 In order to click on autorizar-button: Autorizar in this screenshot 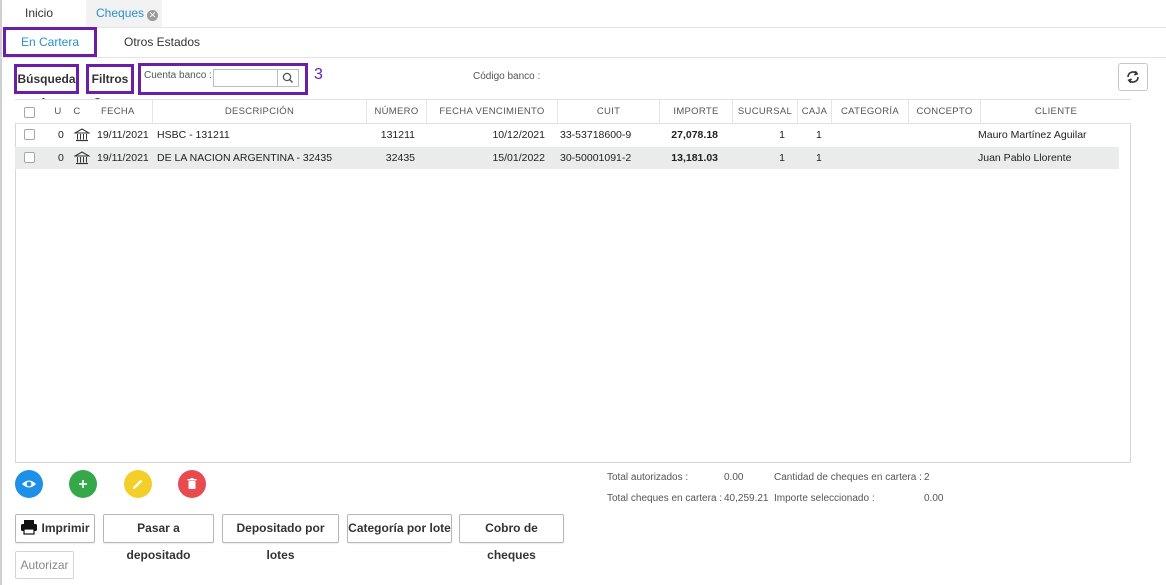, I will do `click(44, 565)`.